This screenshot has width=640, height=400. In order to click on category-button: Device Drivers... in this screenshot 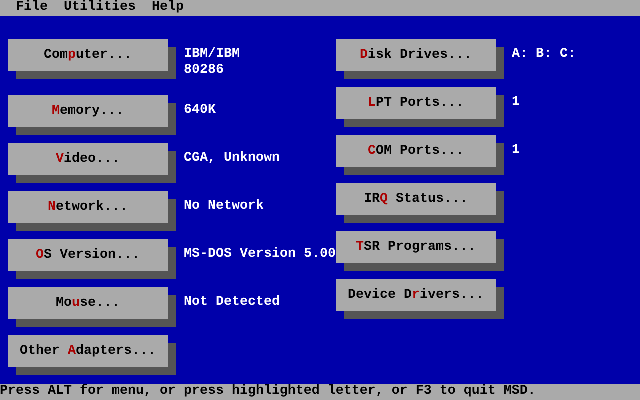, I will do `click(416, 295)`.